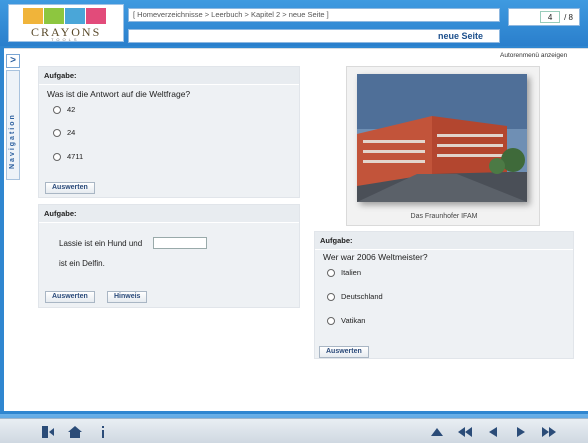  I want to click on logo-subtext: TOOLS, so click(65, 39).